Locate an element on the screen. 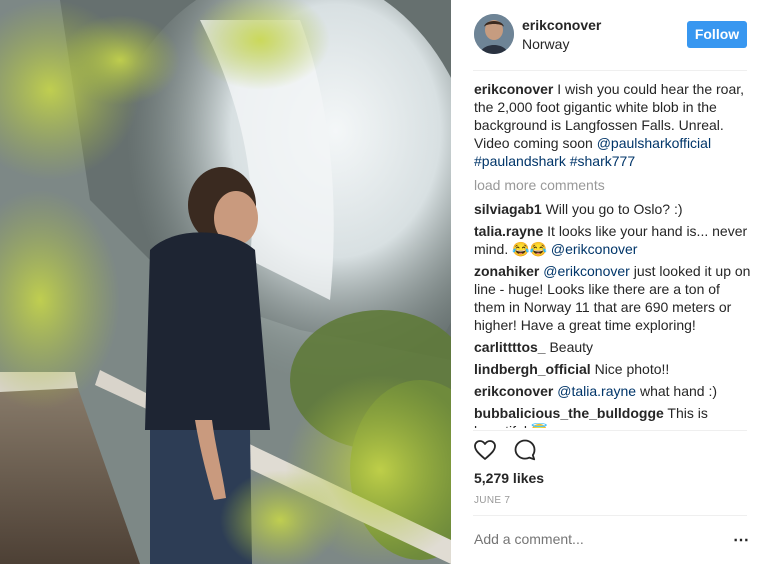 This screenshot has height=564, width=768. header-divider is located at coordinates (610, 70).